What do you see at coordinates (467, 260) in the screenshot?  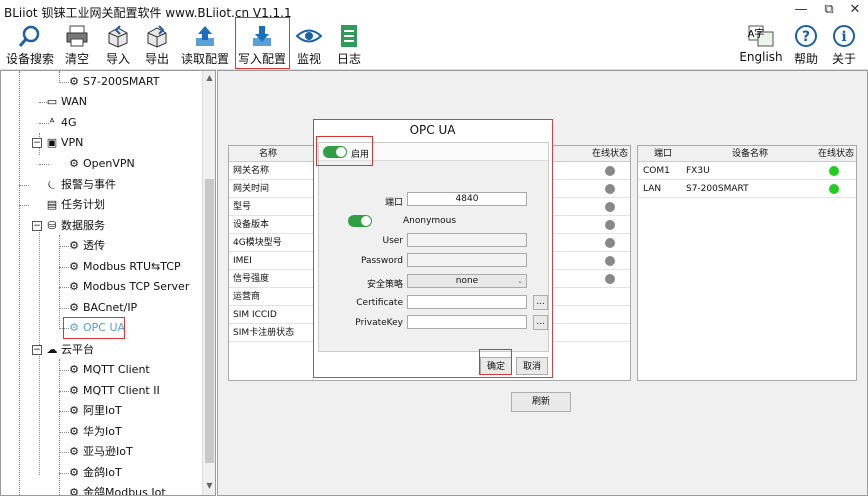 I see `password-input` at bounding box center [467, 260].